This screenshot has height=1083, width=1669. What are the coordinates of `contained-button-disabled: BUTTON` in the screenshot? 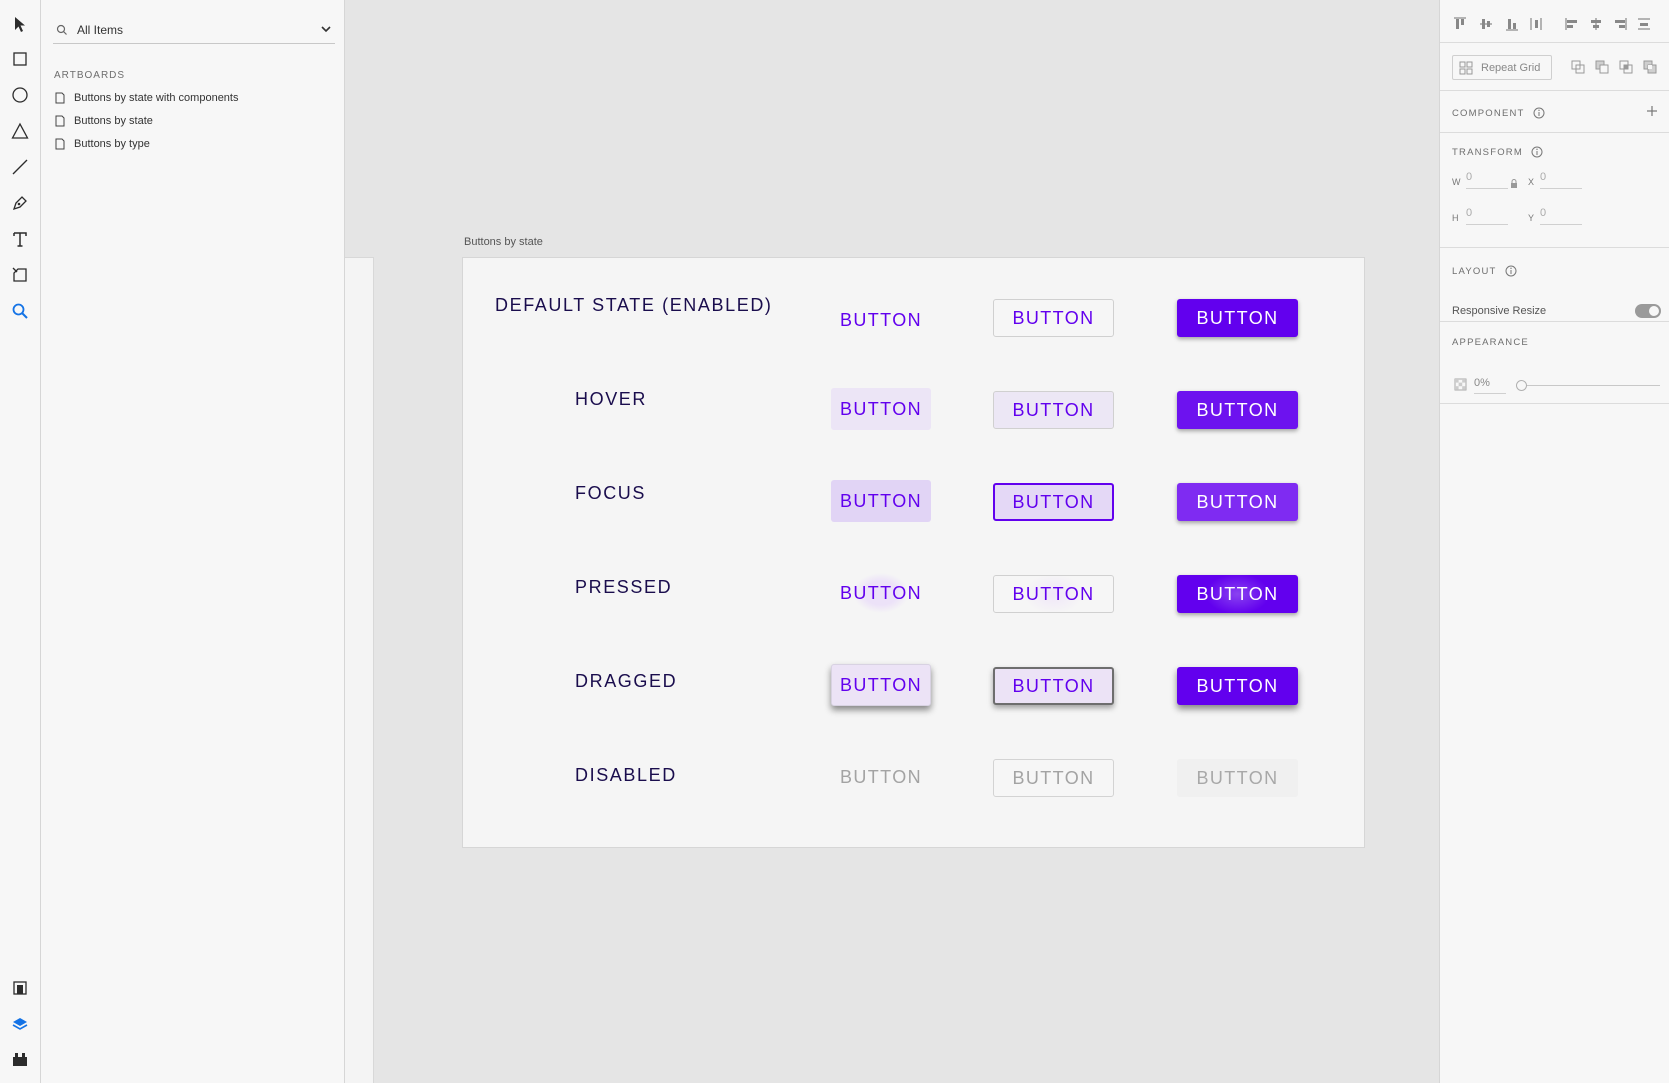 It's located at (1237, 778).